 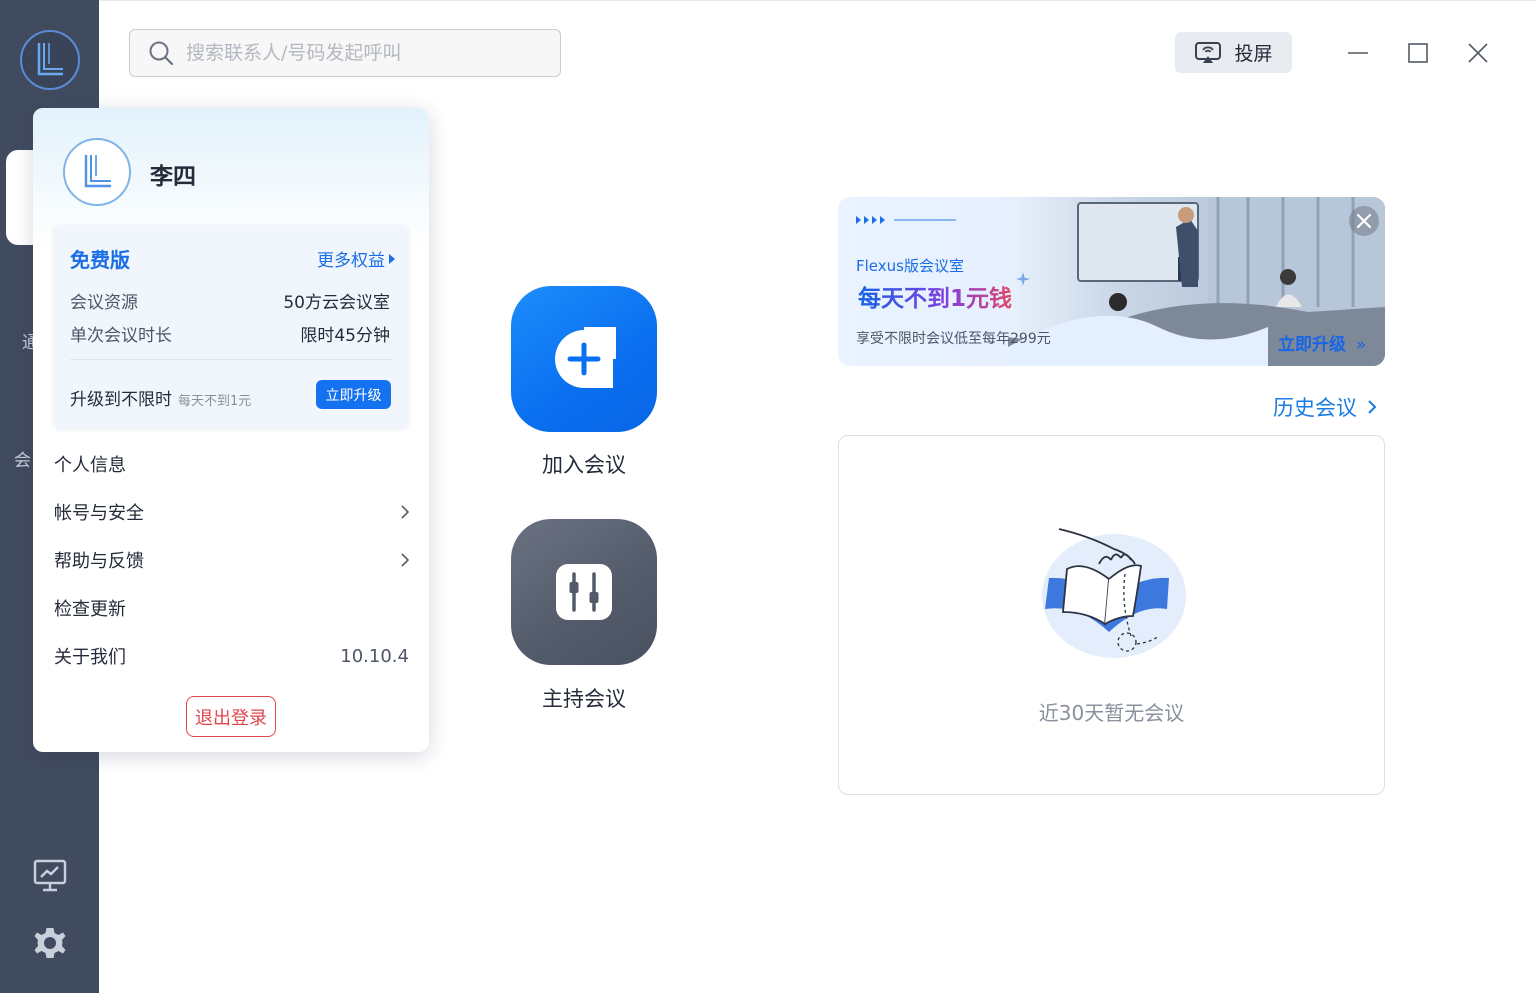 I want to click on close-window-button, so click(x=1478, y=53).